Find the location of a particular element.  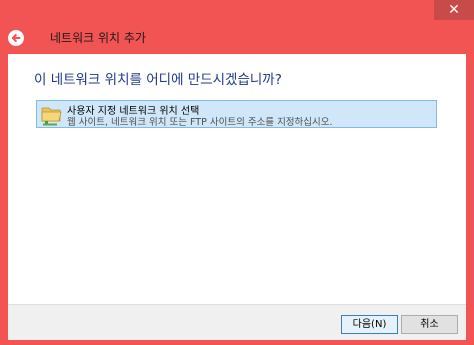

wizard-footer: 다음(N) 취소 is located at coordinates (237, 322).